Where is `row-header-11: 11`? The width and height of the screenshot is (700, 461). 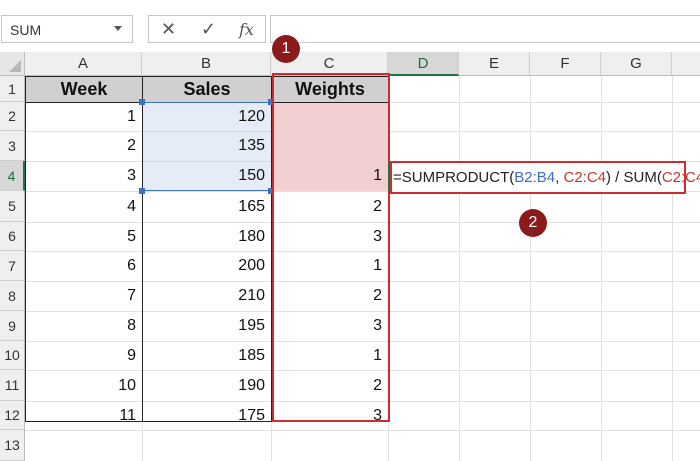
row-header-11: 11 is located at coordinates (12, 385).